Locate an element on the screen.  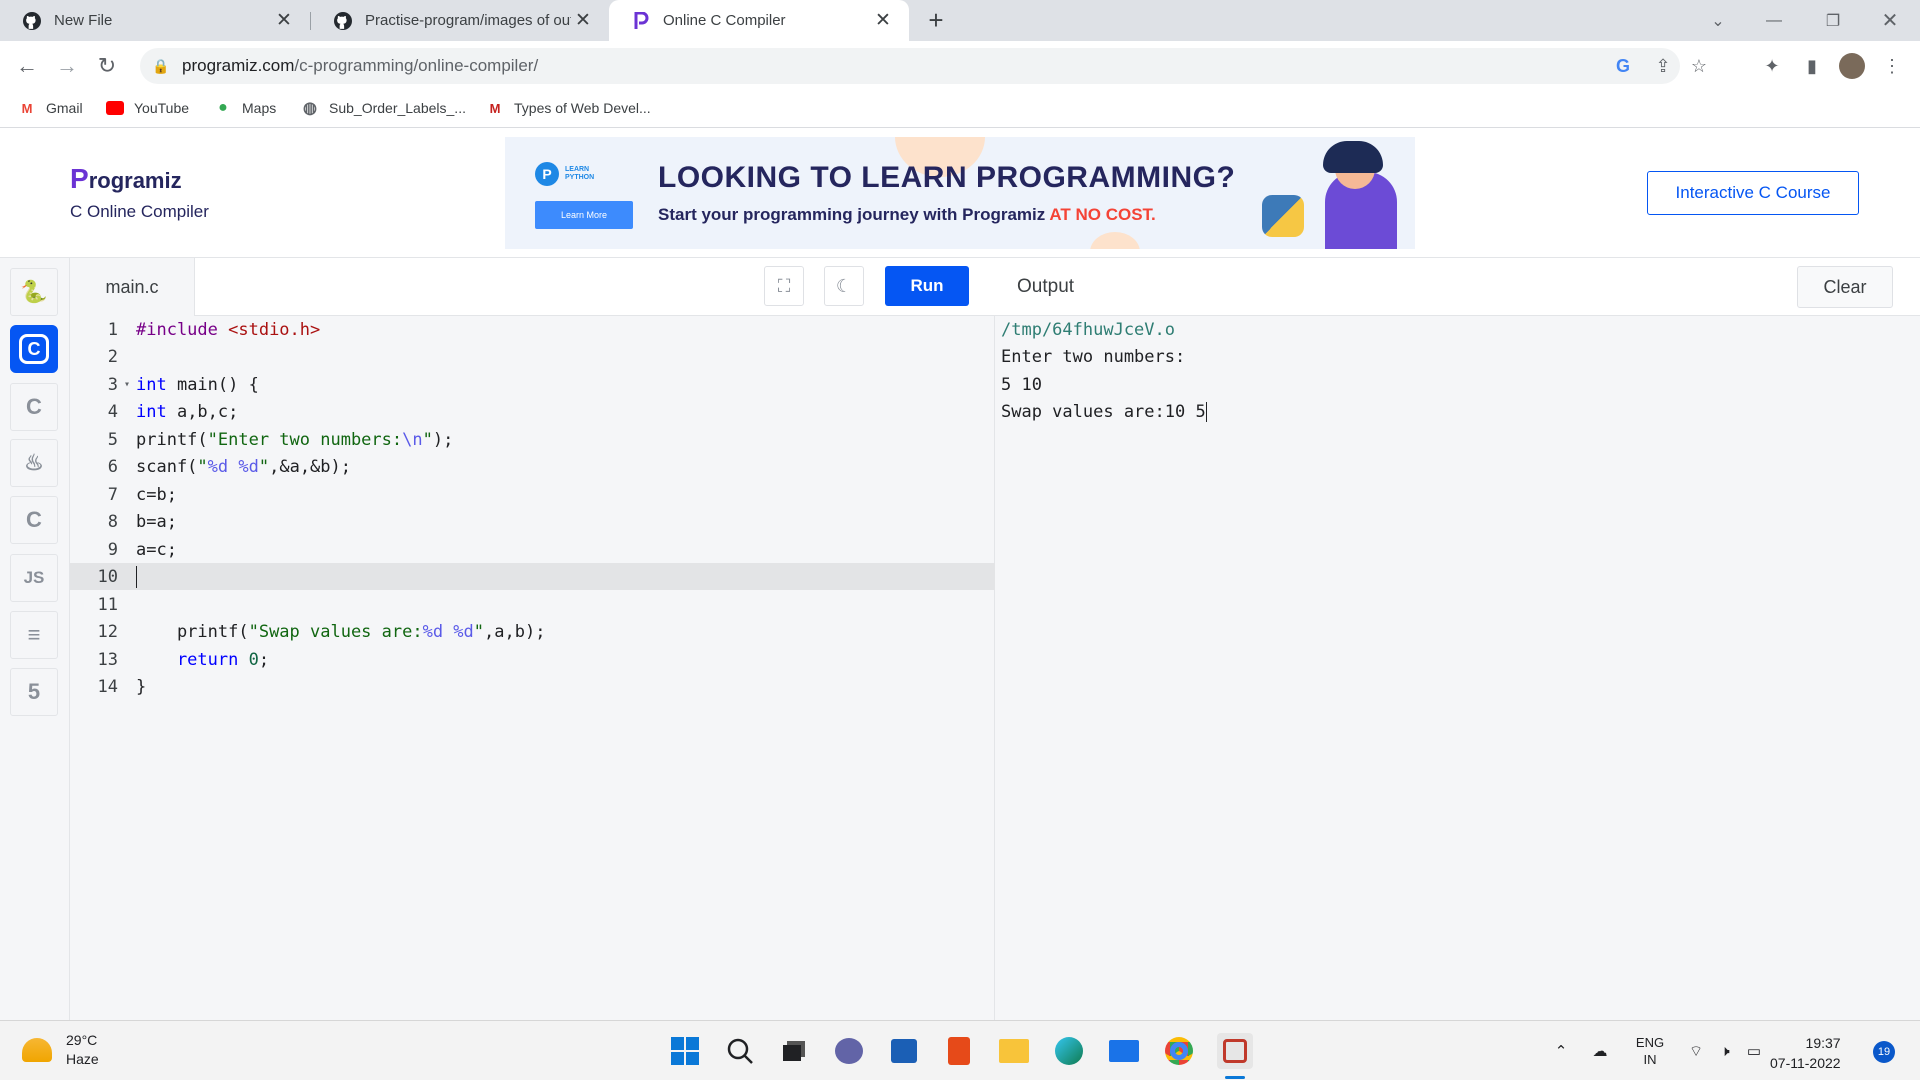
chevron-up-icon: ⌃ is located at coordinates (1561, 1051).